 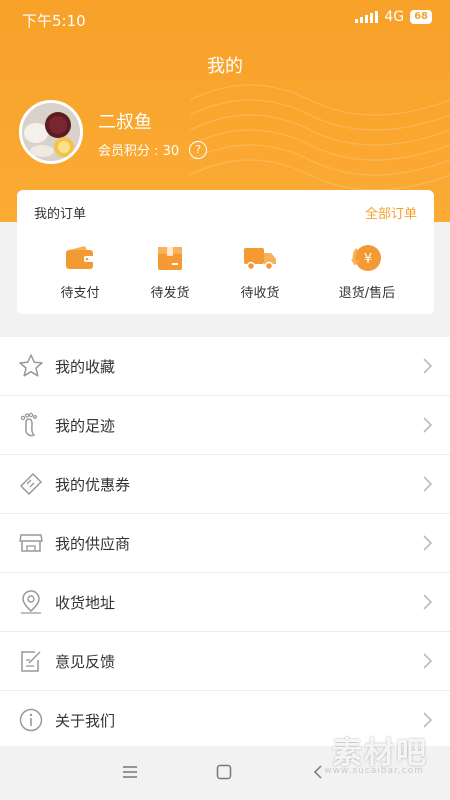 I want to click on order-card: 我的订单 全部订单 待支付 待发货 待收货 ¥ 退货/售后, so click(x=225, y=252).